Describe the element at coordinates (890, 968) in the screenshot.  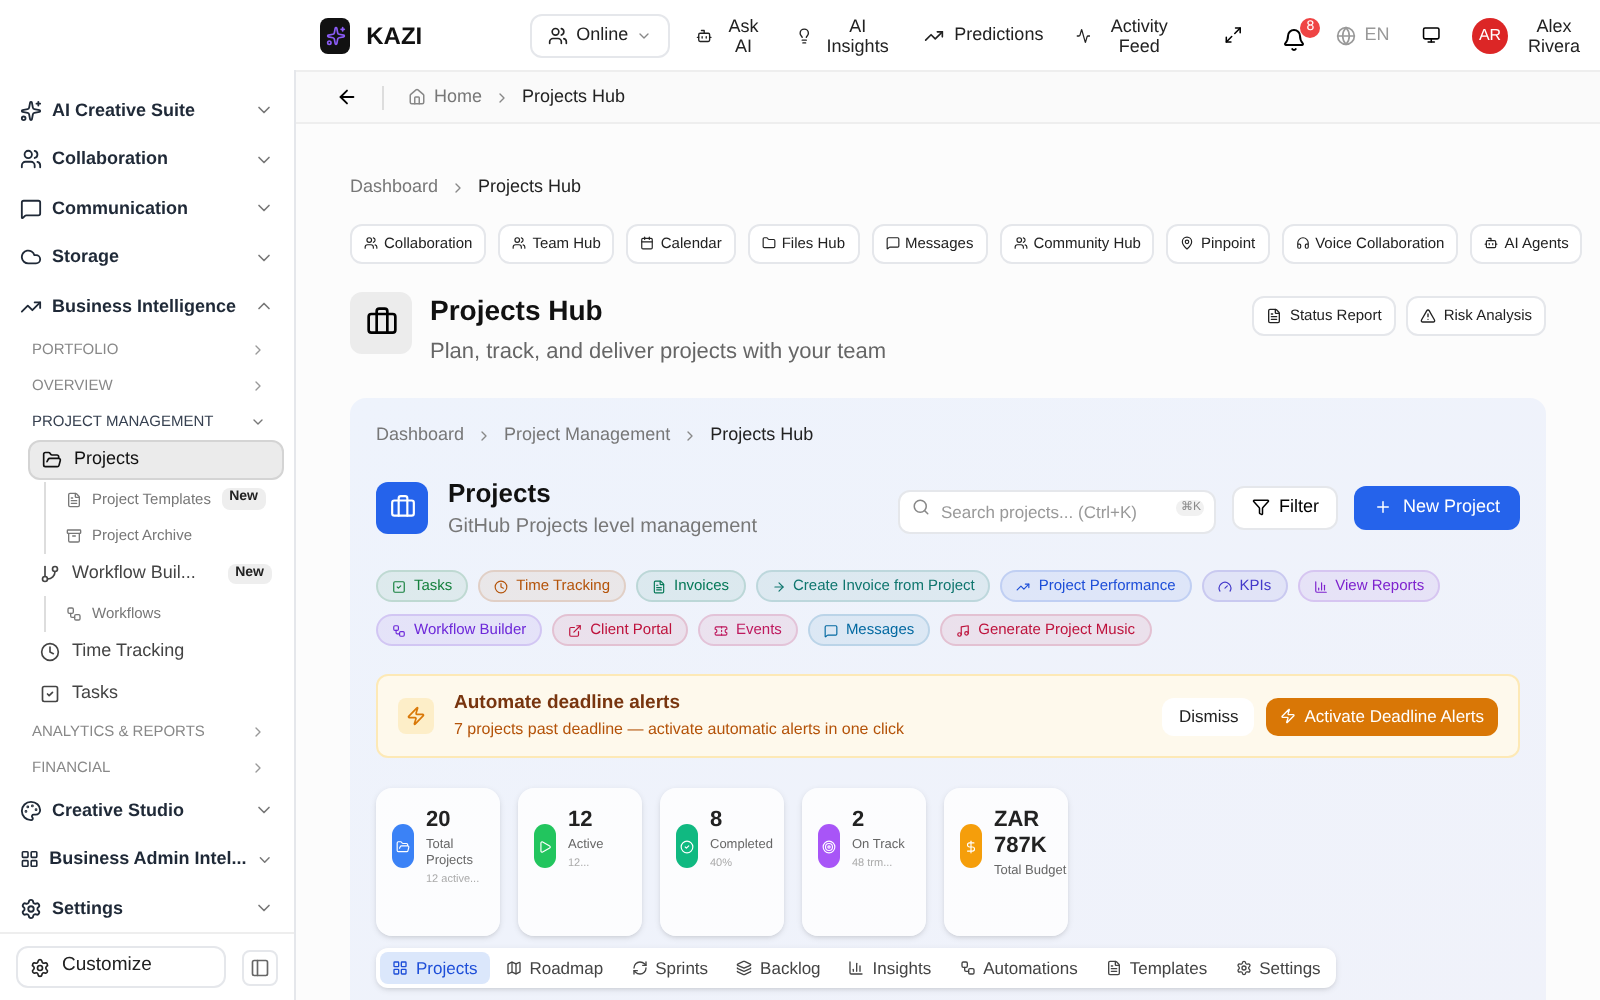
I see `view-tab: Insights` at that location.